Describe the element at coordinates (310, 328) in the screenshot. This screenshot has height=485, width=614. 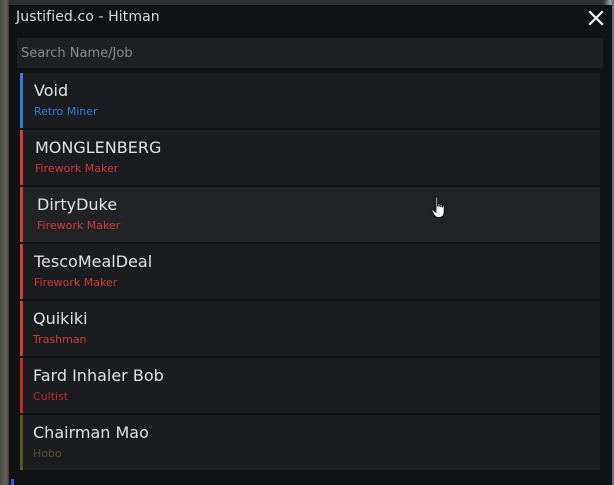
I see `list-item: Quikiki Trashman` at that location.